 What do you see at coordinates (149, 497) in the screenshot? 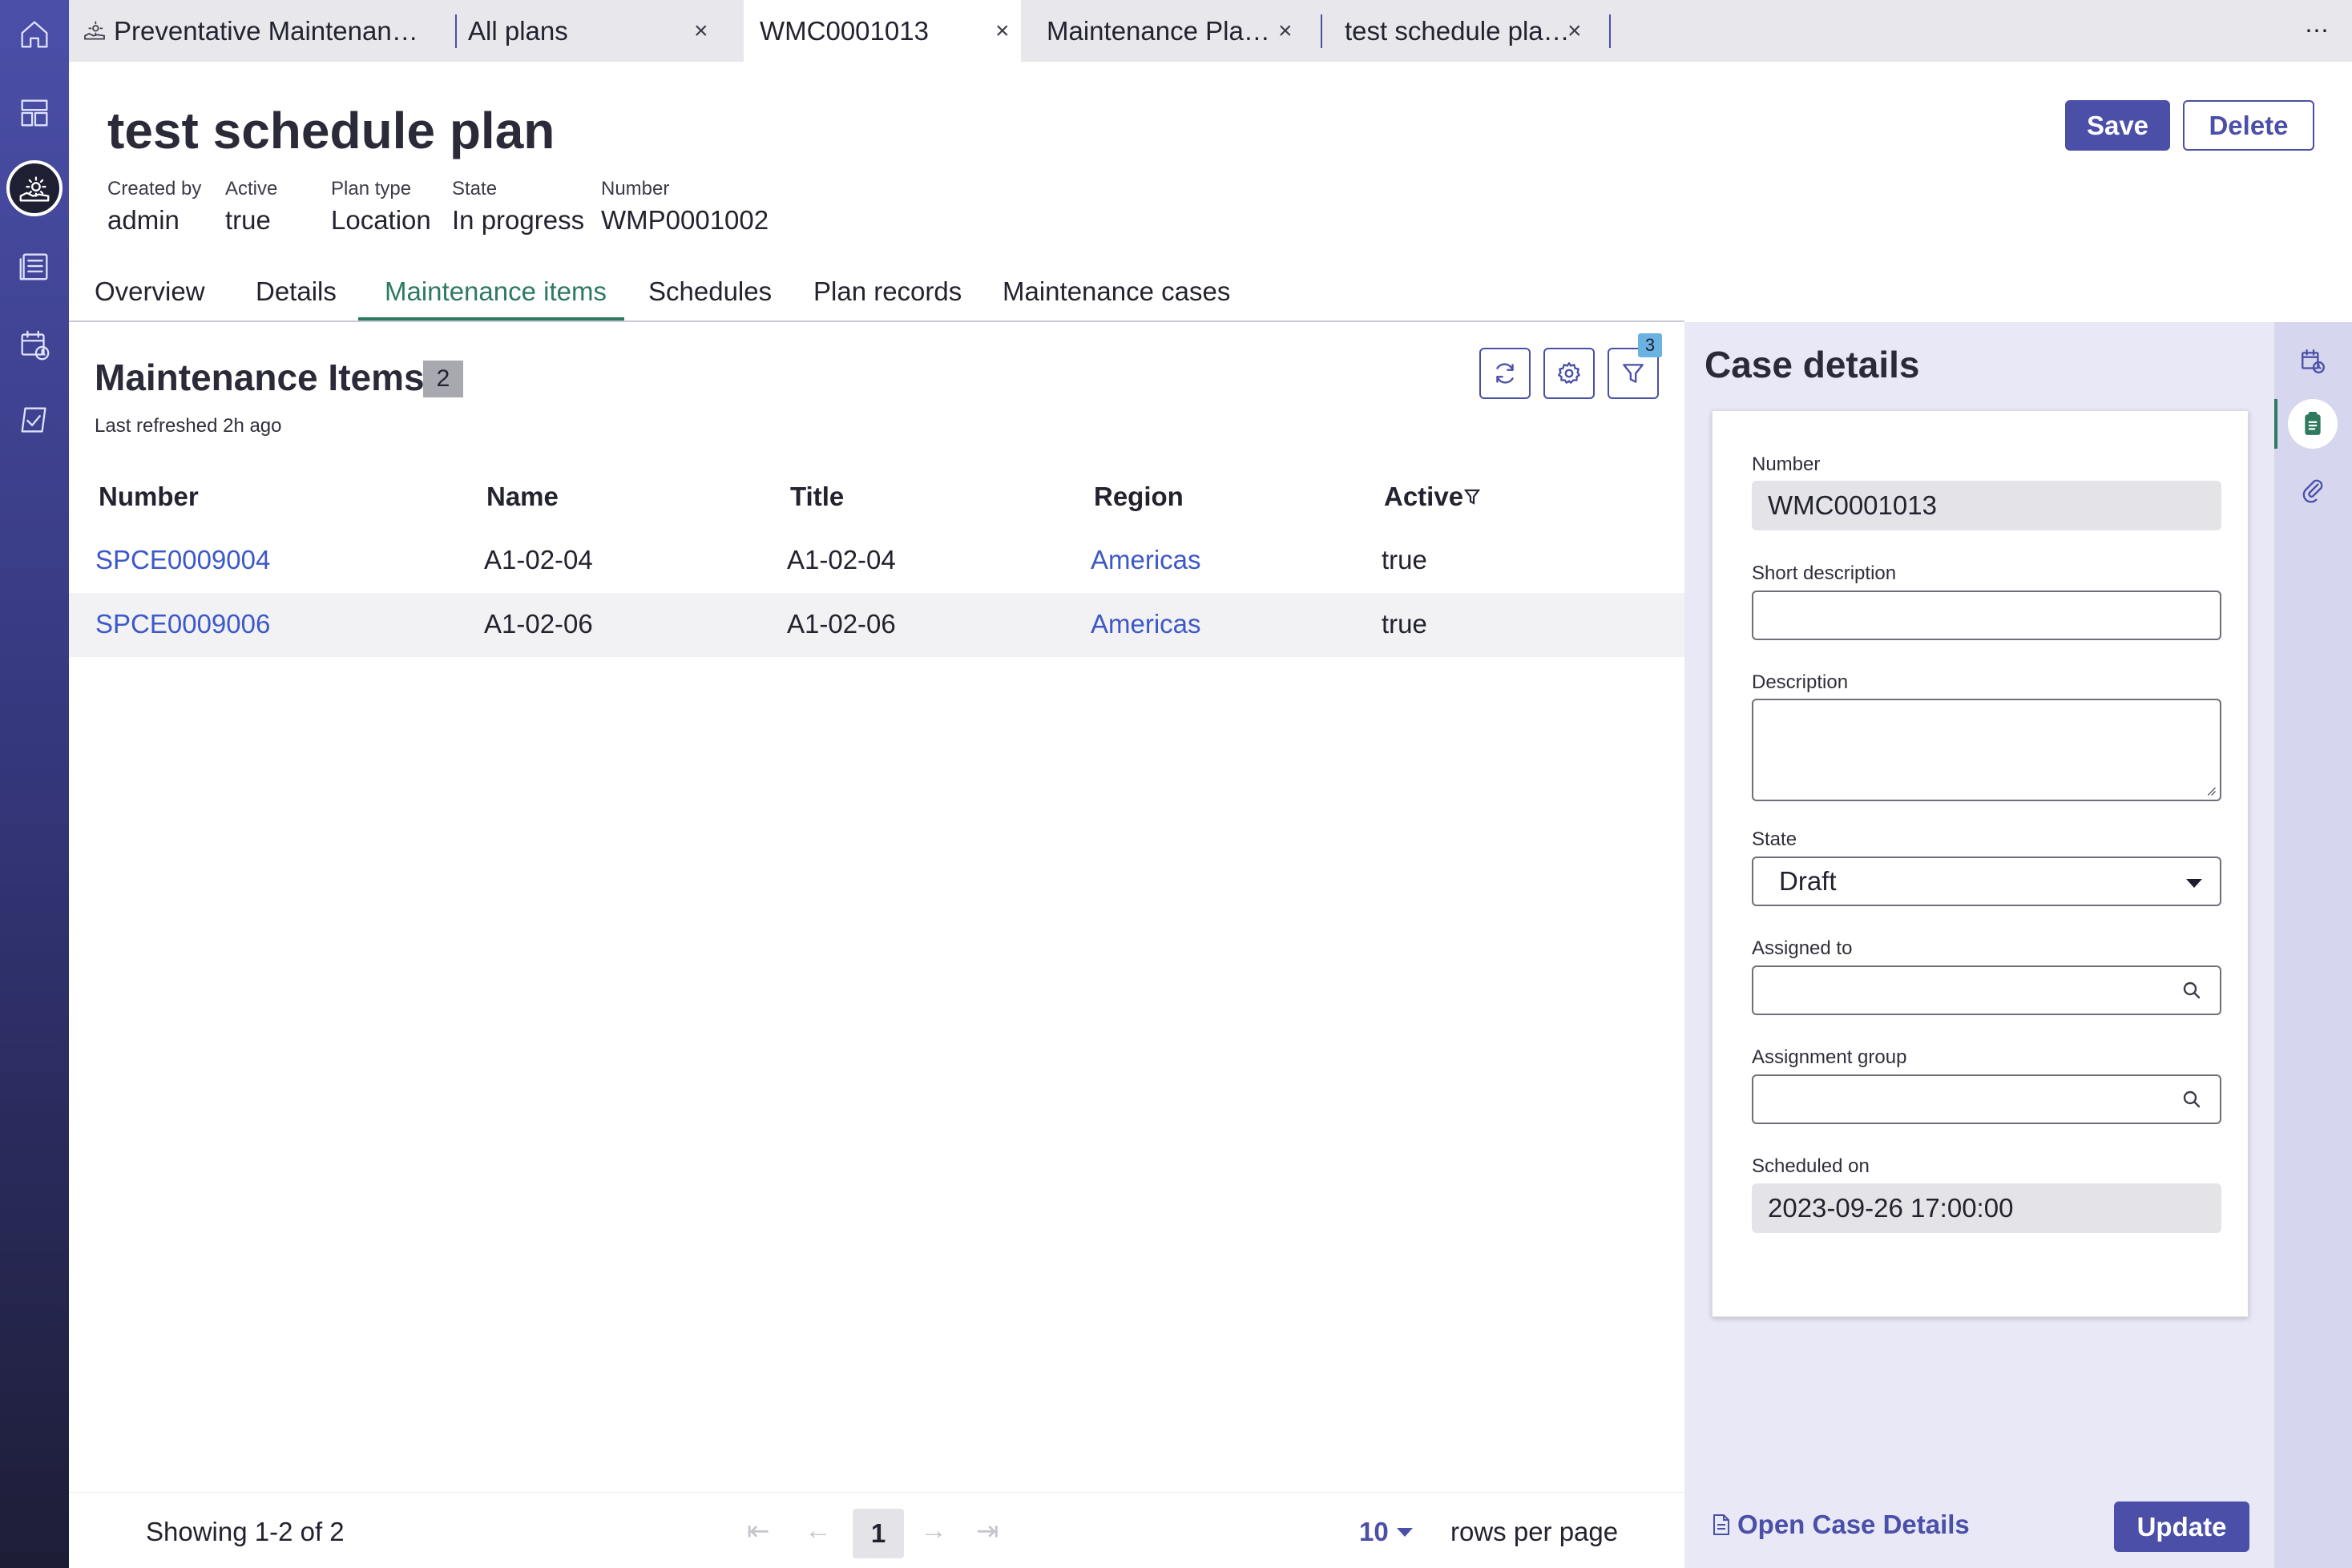
I see `column-header-number: Number` at bounding box center [149, 497].